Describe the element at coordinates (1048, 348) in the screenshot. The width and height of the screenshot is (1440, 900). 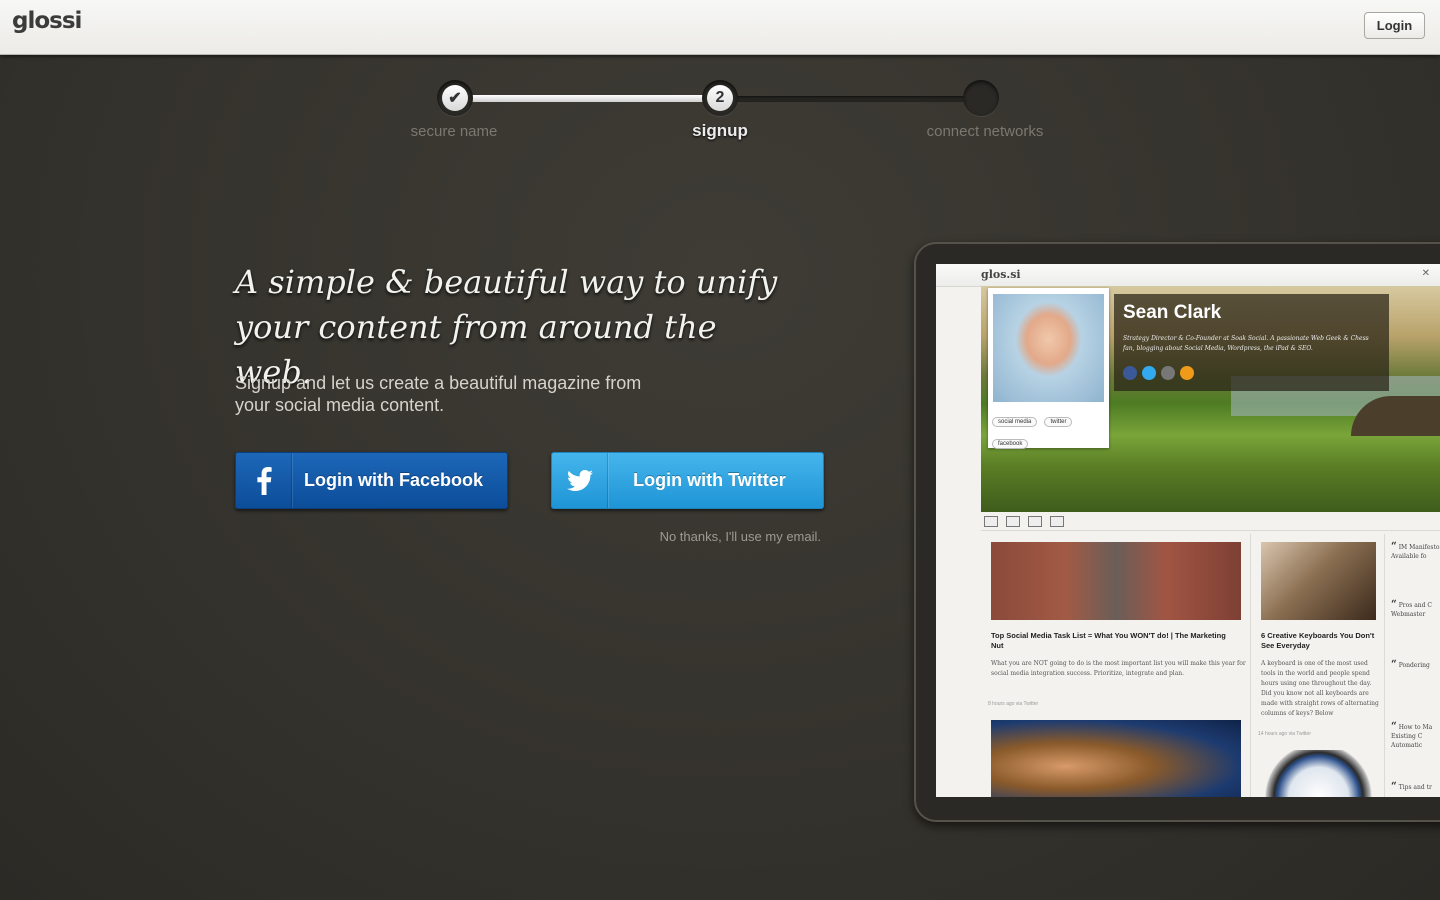
I see `avatar` at that location.